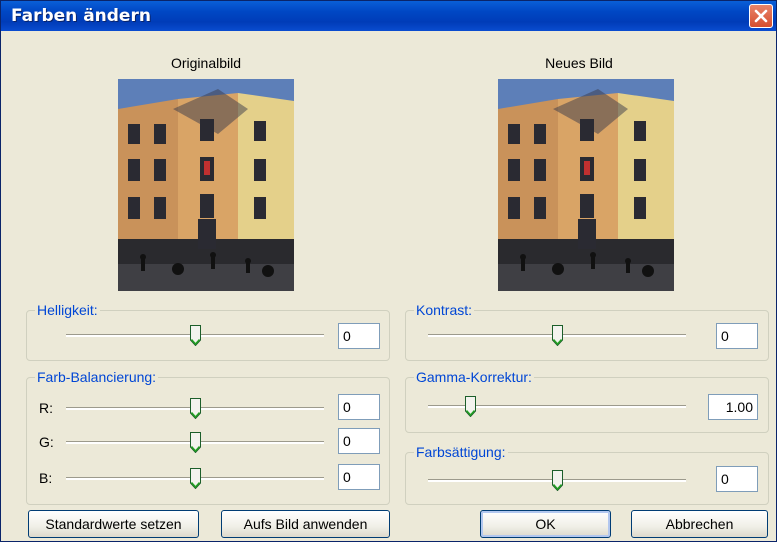 The width and height of the screenshot is (777, 542). Describe the element at coordinates (388, 16) in the screenshot. I see `title-bar: Farben ändern` at that location.